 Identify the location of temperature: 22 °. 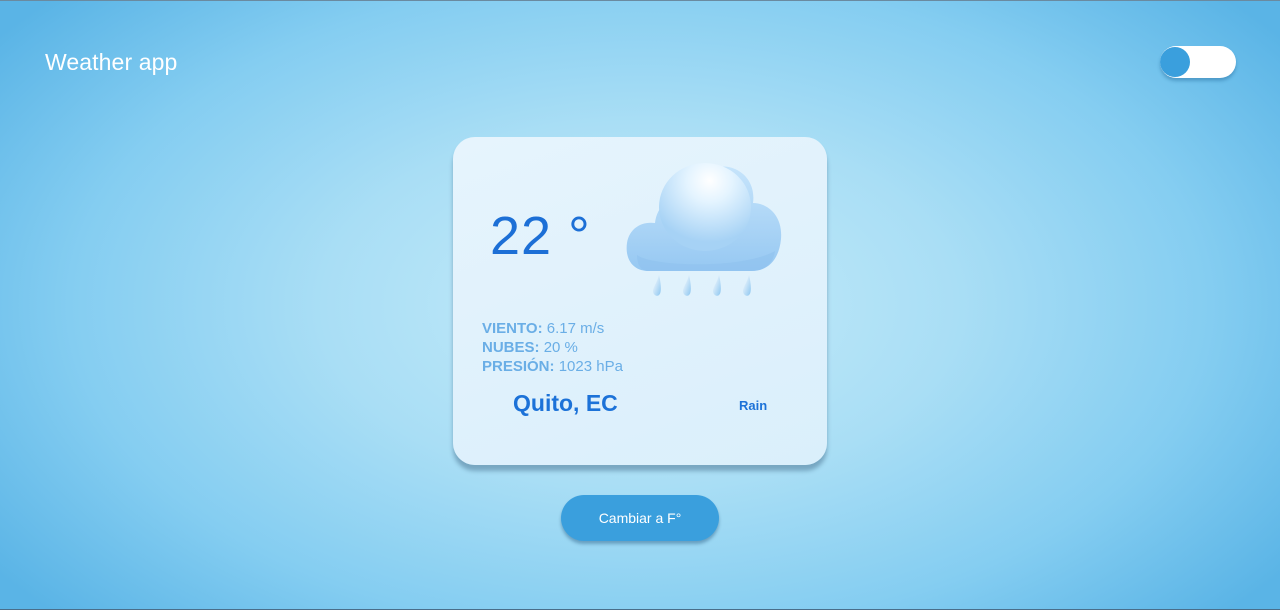
(540, 236).